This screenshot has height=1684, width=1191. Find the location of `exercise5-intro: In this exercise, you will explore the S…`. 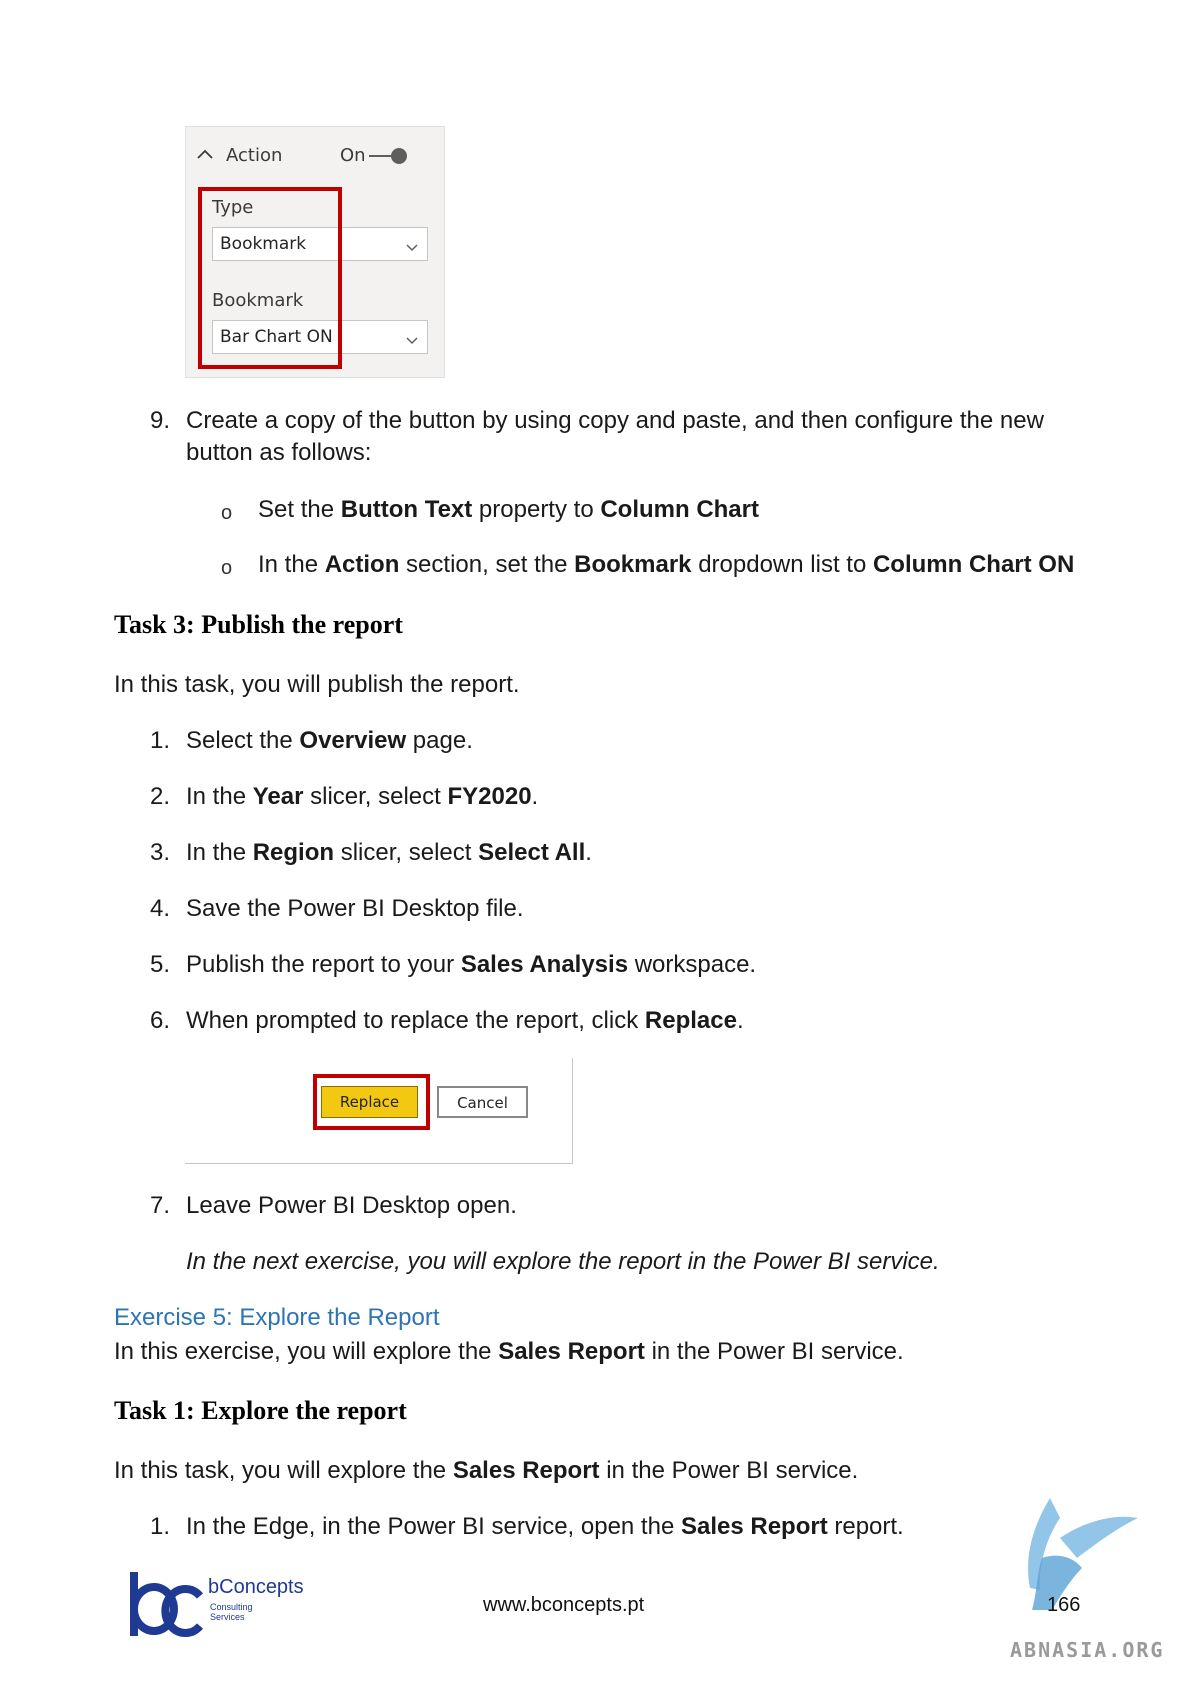

exercise5-intro: In this exercise, you will explore the S… is located at coordinates (509, 1351).